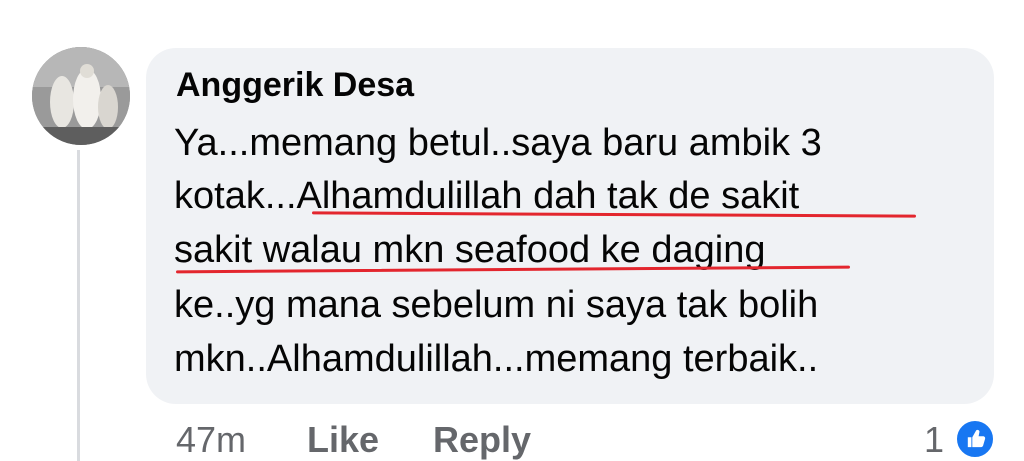 Image resolution: width=1024 pixels, height=461 pixels. Describe the element at coordinates (496, 359) in the screenshot. I see `comment-text-line: mkn..Alhamdulillah...memang terbaik..` at that location.